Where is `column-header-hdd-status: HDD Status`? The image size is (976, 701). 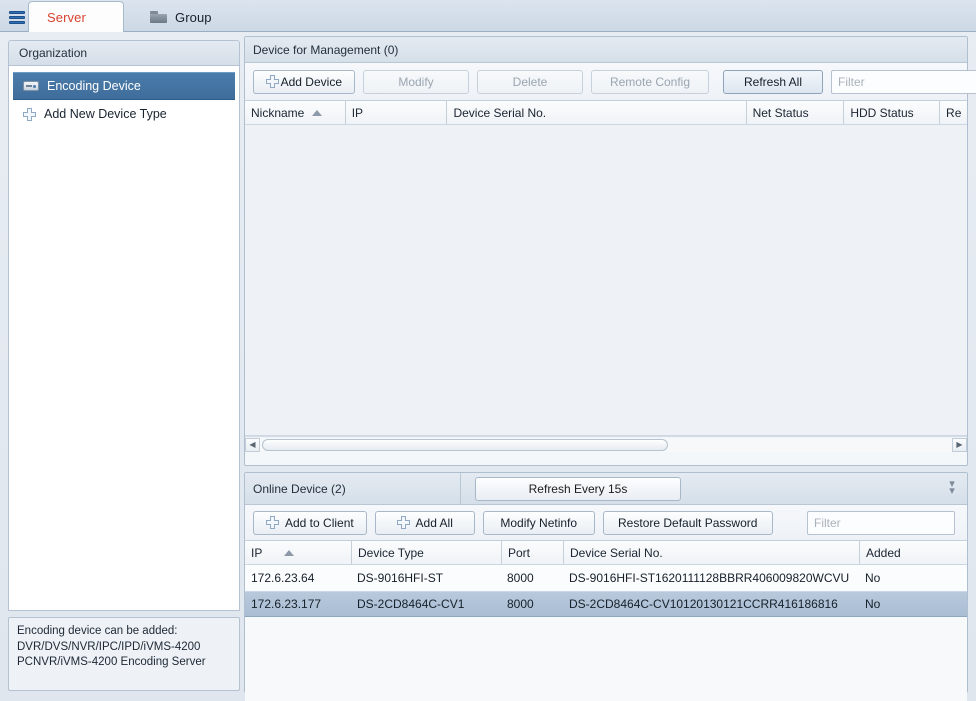 column-header-hdd-status: HDD Status is located at coordinates (891, 112).